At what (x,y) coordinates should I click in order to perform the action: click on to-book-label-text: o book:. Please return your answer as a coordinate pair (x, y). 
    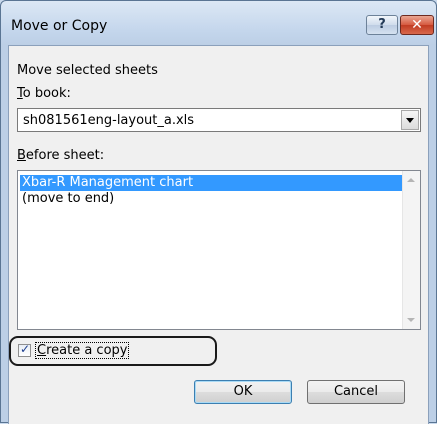
    Looking at the image, I should click on (46, 93).